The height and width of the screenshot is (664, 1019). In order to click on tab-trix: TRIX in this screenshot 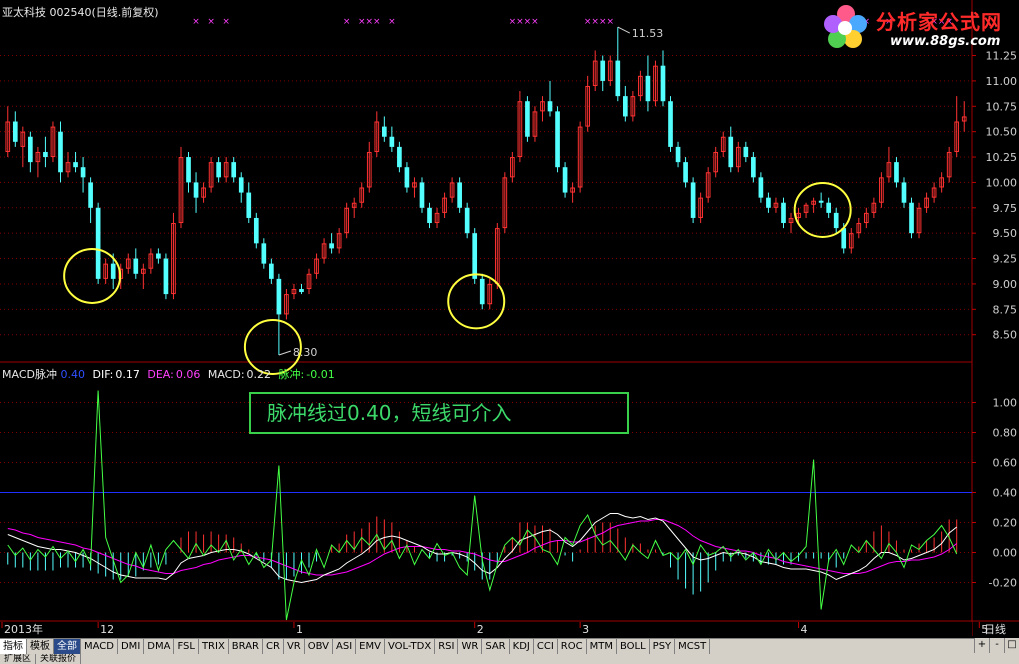, I will do `click(214, 647)`.